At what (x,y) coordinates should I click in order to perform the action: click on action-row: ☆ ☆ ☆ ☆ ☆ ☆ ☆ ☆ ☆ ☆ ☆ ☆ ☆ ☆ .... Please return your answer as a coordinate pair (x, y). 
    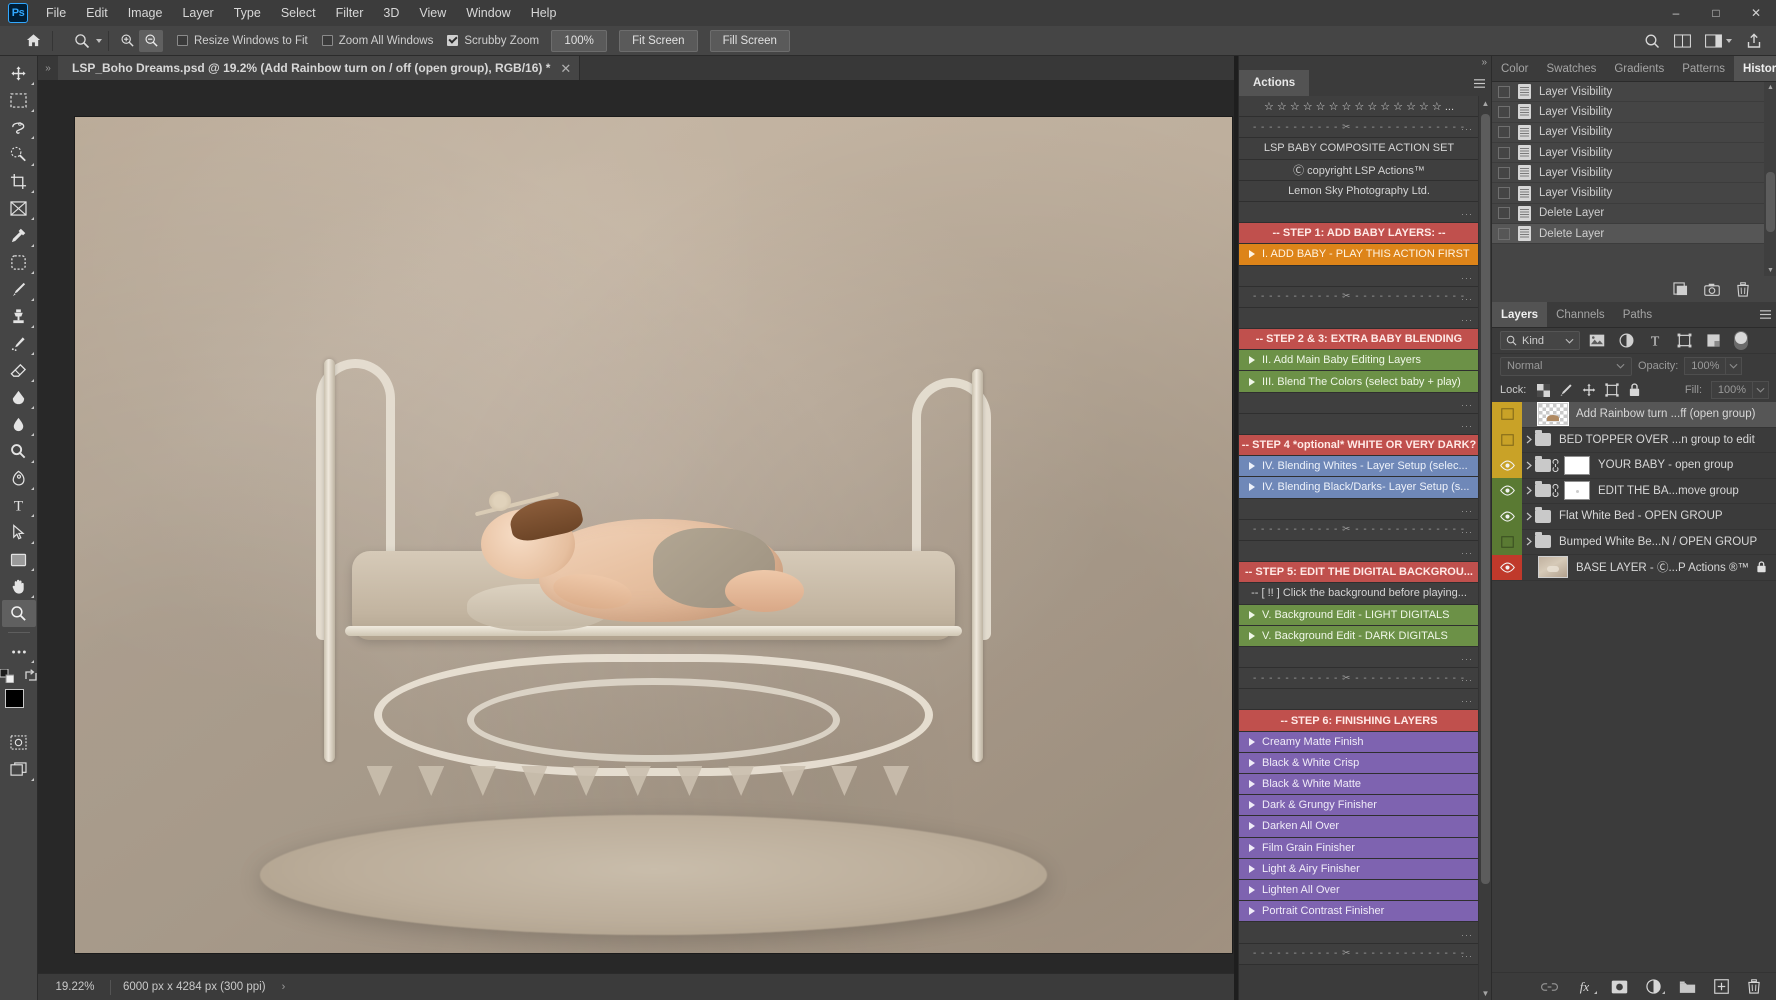
    Looking at the image, I should click on (1359, 107).